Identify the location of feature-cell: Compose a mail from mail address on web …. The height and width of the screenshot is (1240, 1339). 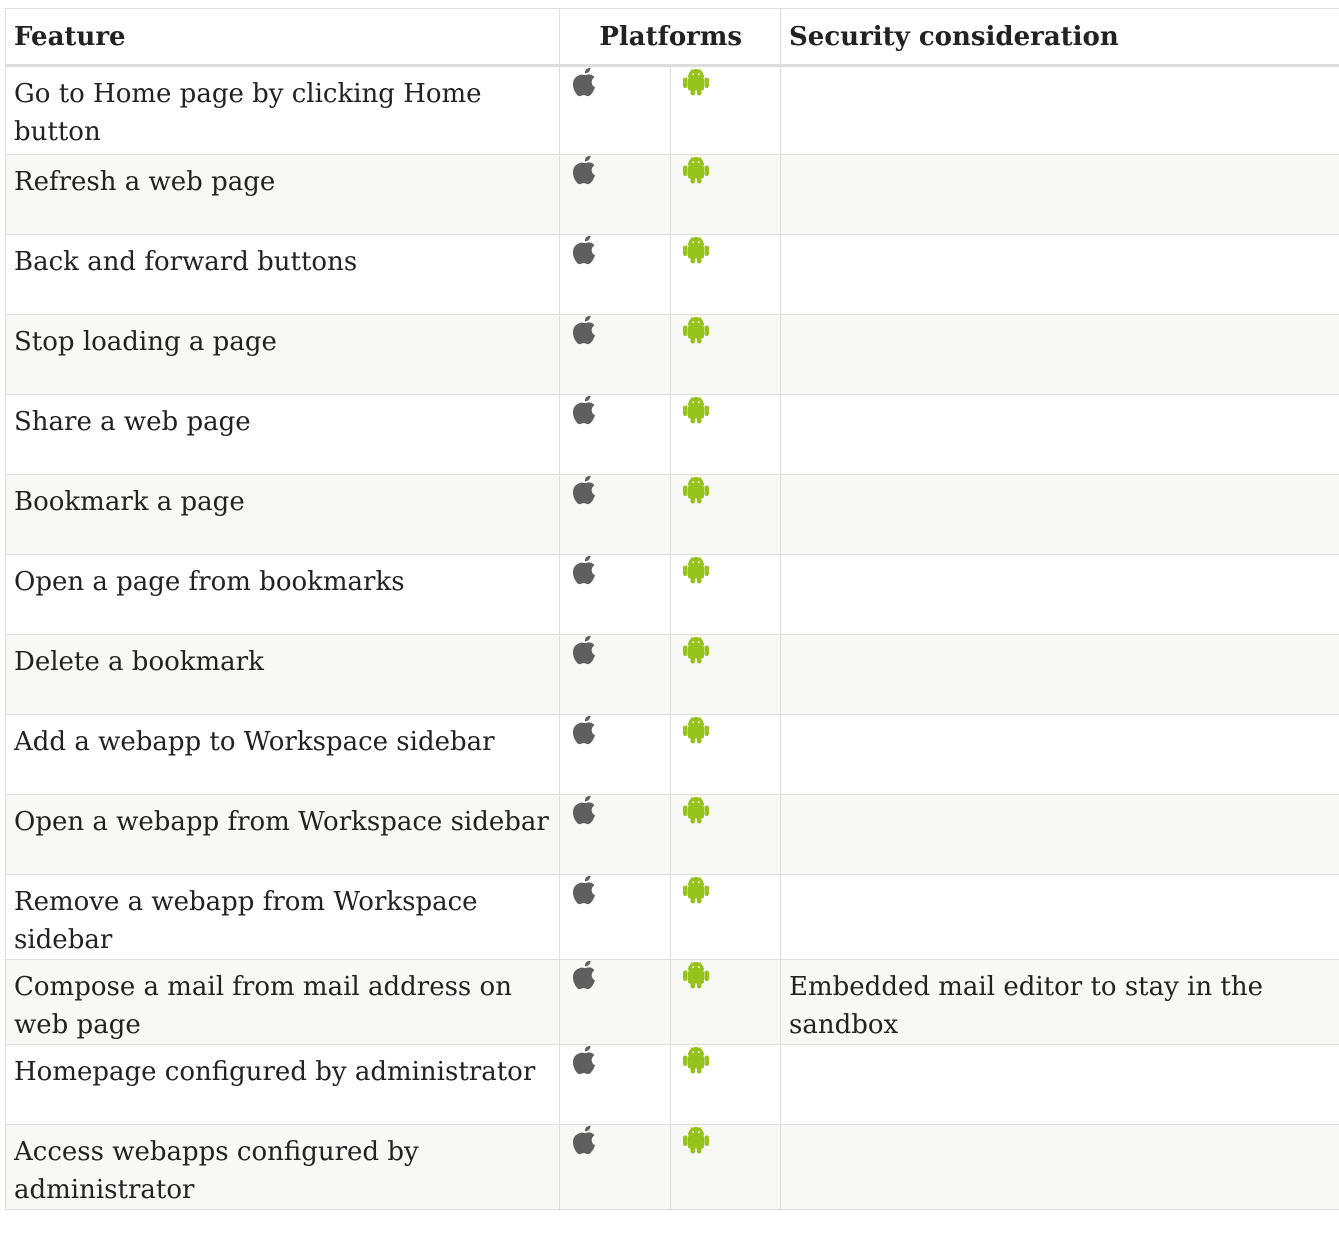
(282, 1002).